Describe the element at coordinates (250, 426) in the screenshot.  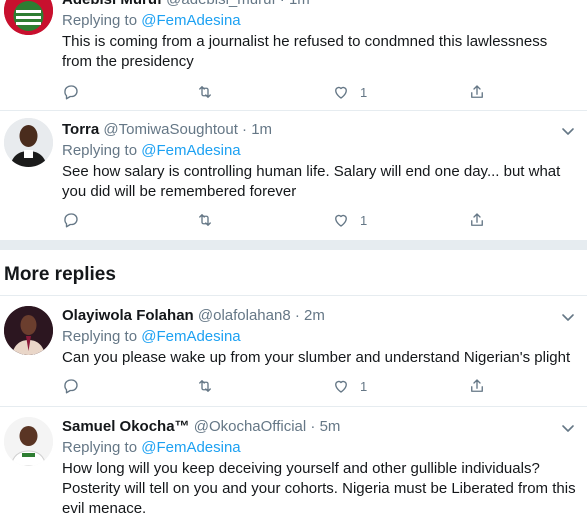
I see `user-handle: @OkochaOfficial` at that location.